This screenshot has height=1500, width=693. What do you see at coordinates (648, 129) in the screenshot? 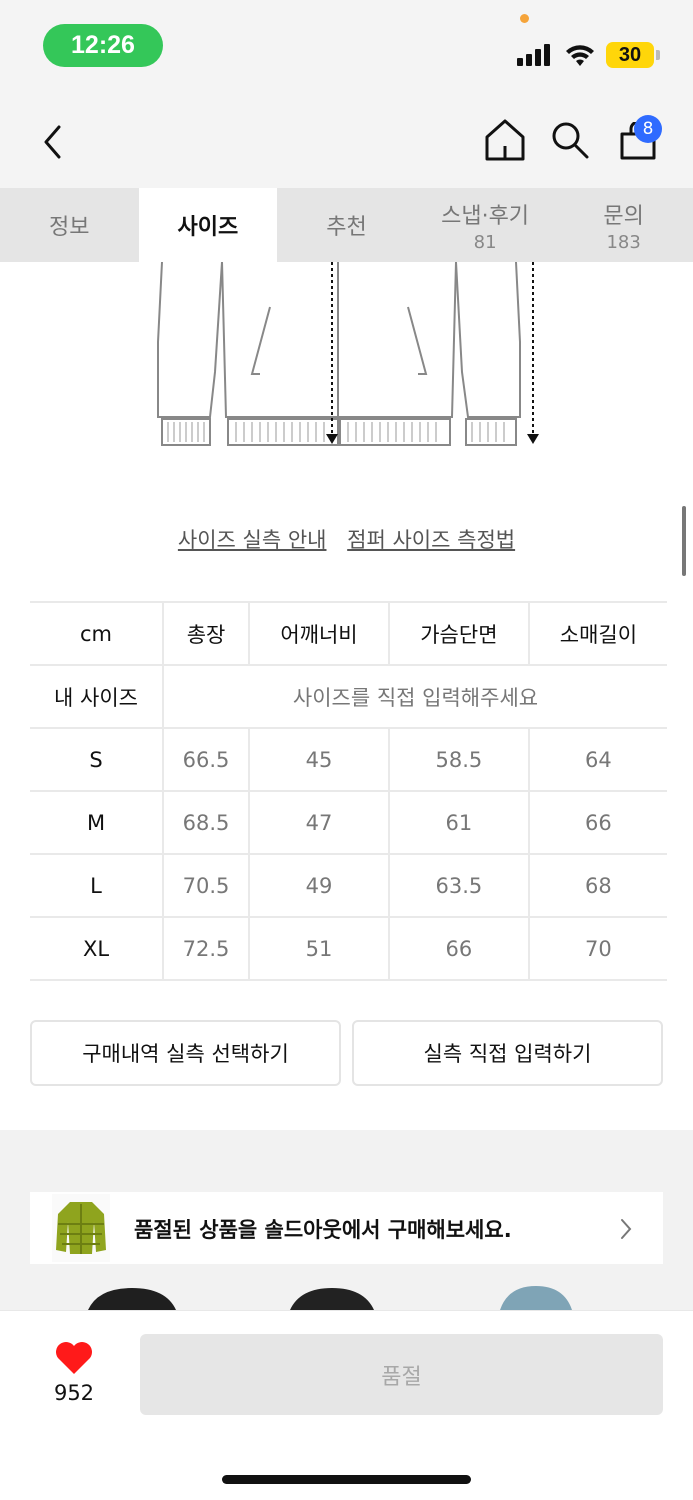
I see `cart-badge: 8` at bounding box center [648, 129].